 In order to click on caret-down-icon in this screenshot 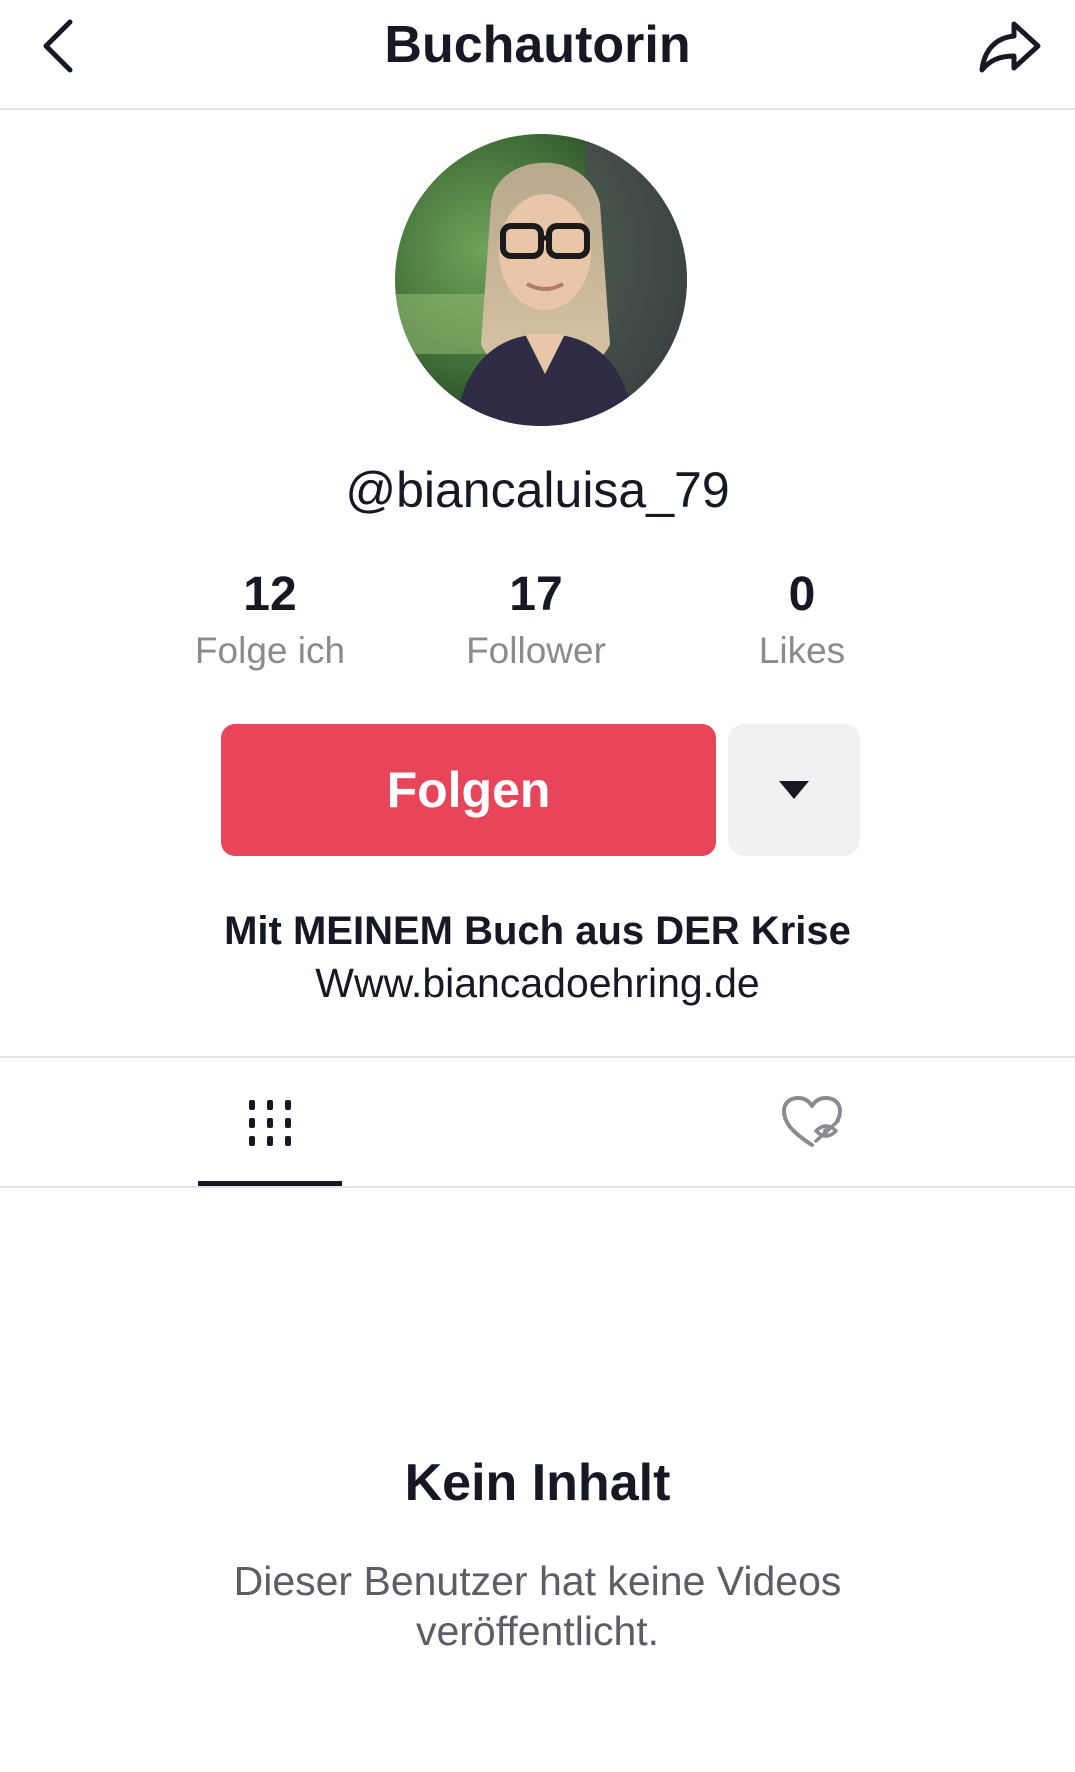, I will do `click(794, 790)`.